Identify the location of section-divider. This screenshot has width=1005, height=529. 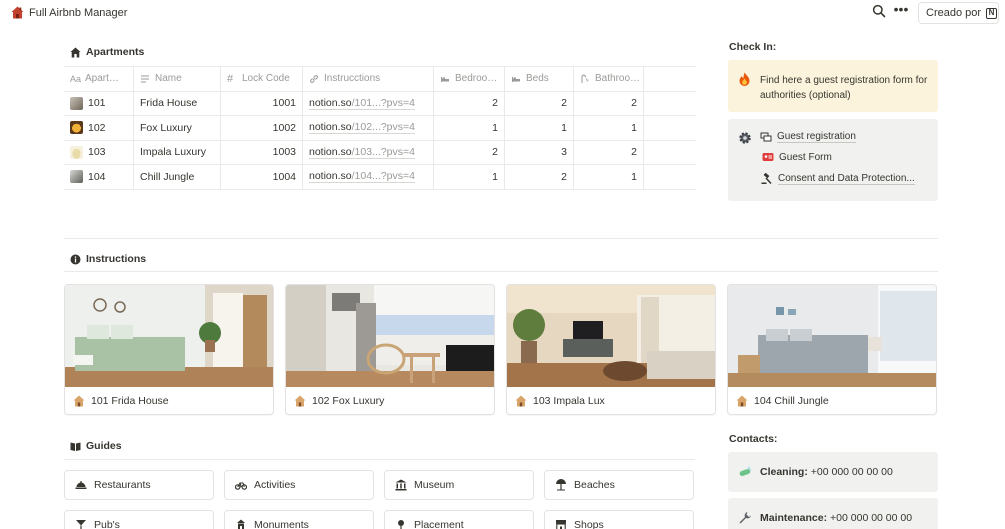
(501, 238).